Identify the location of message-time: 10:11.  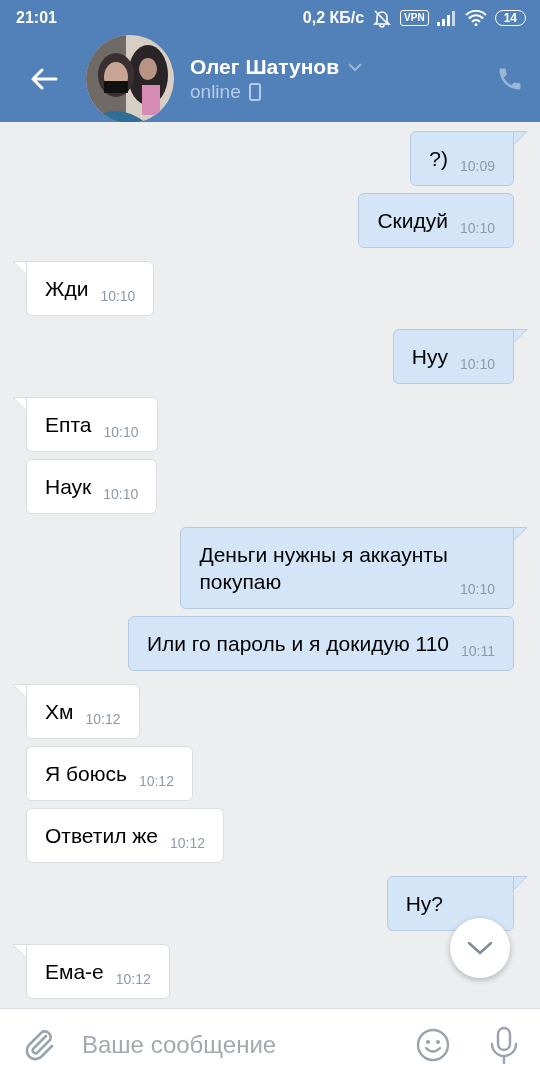
(478, 651).